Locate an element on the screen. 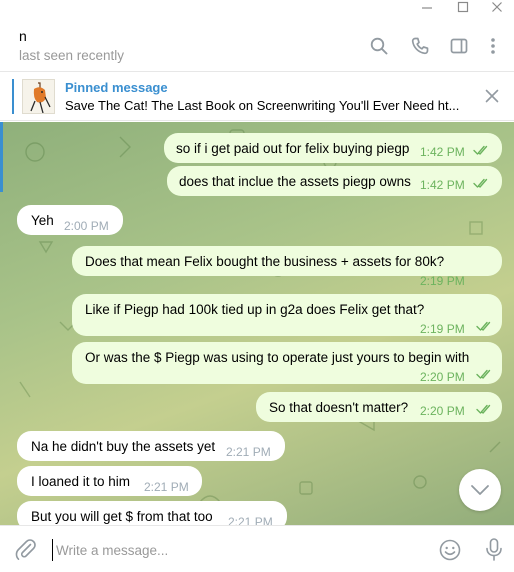 This screenshot has width=514, height=572. chat-header: n last seen recently is located at coordinates (257, 44).